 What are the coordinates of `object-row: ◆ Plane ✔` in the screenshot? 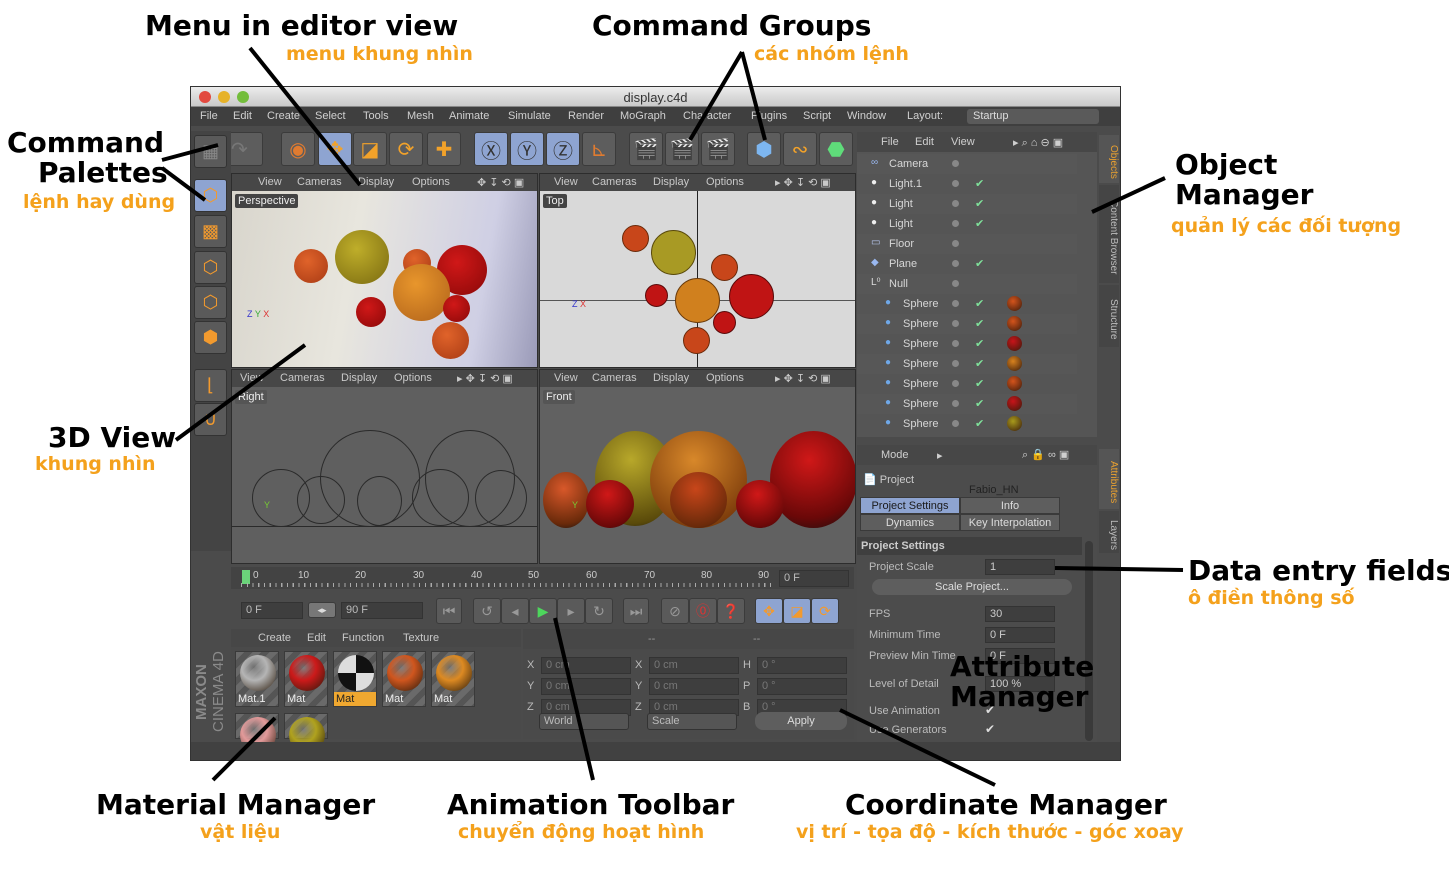 It's located at (967, 264).